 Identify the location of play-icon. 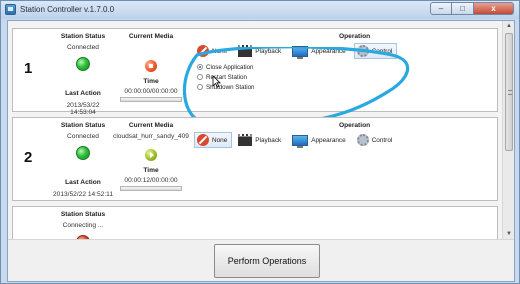
(151, 155).